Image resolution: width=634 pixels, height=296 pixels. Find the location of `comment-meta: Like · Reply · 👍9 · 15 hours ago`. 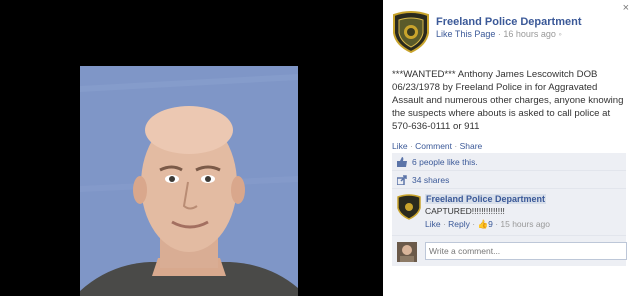

comment-meta: Like · Reply · 👍9 · 15 hours ago is located at coordinates (487, 224).